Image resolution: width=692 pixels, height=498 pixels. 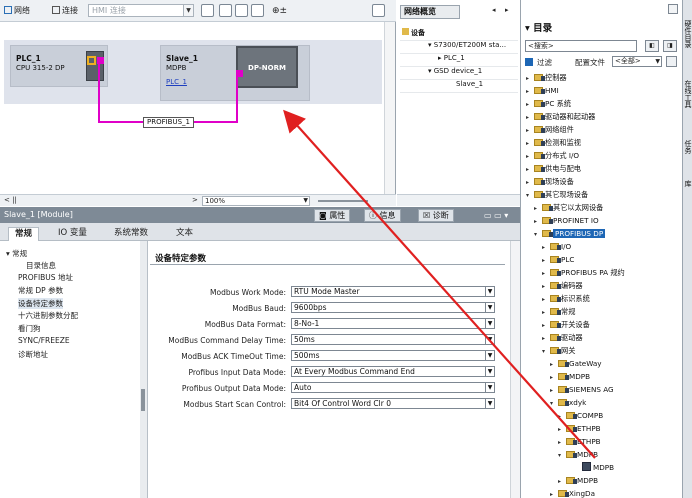 I want to click on catalog-tree-item: ▸ PROFIBUS PA 规约, so click(x=583, y=272).